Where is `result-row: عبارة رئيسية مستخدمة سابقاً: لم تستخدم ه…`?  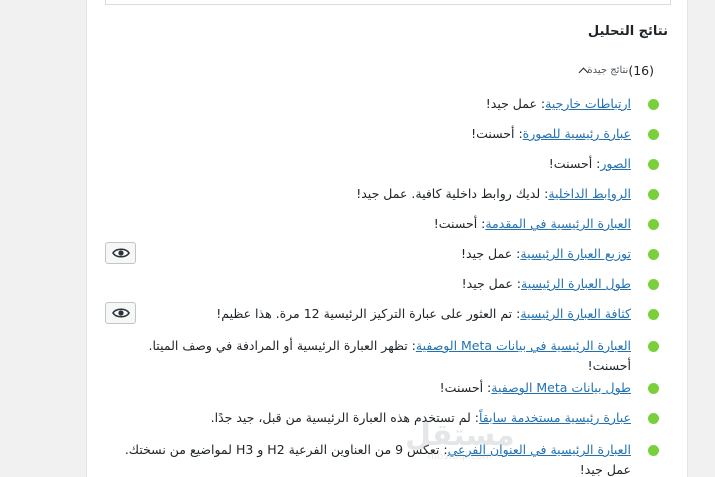 result-row: عبارة رئيسية مستخدمة سابقاً: لم تستخدم ه… is located at coordinates (387, 418).